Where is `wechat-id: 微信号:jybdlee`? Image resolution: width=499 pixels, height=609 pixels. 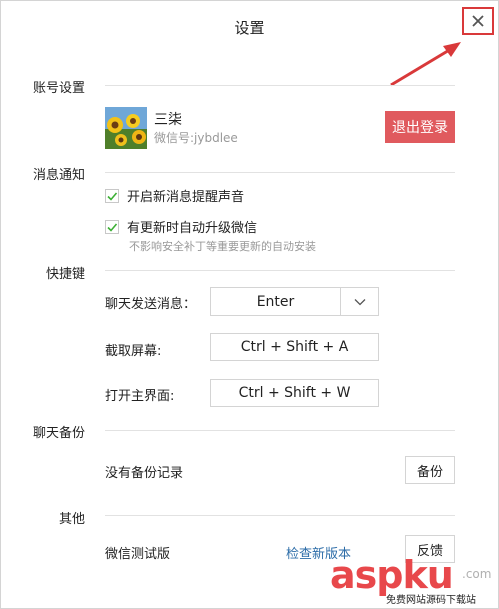 wechat-id: 微信号:jybdlee is located at coordinates (196, 138).